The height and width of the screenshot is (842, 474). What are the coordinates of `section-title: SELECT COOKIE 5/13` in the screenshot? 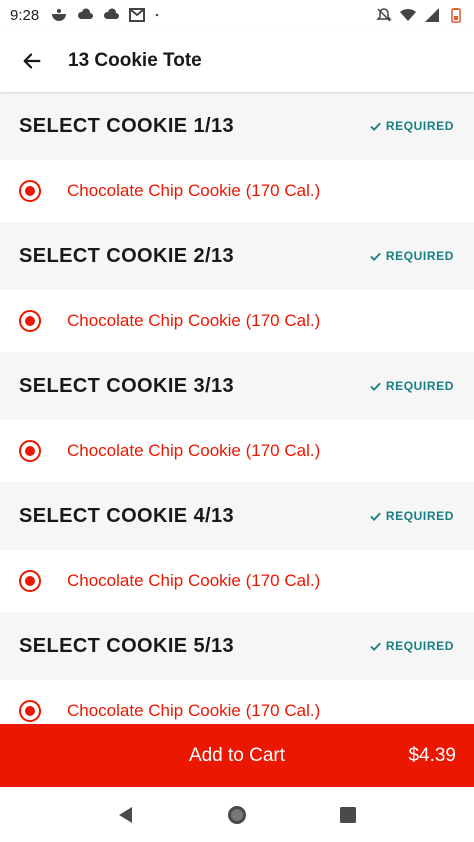 It's located at (127, 645).